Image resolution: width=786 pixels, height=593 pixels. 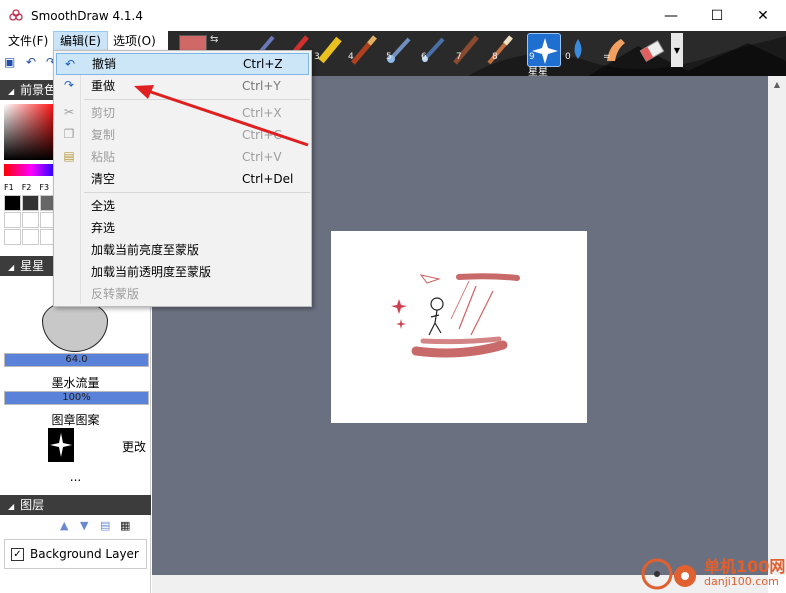 What do you see at coordinates (115, 294) in the screenshot?
I see `menu-item-label: 反转蒙版` at bounding box center [115, 294].